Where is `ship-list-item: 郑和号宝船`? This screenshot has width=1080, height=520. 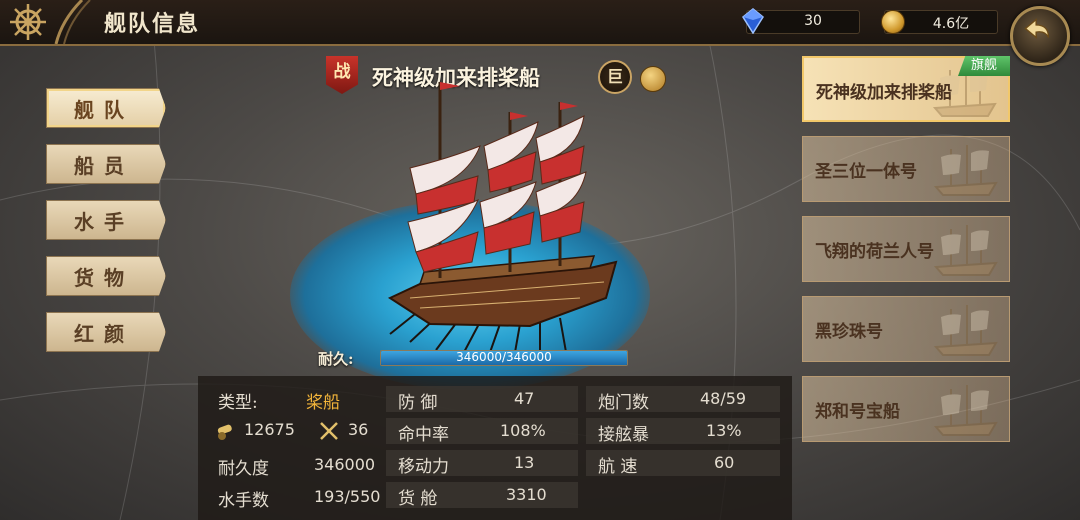
ship-list-item: 郑和号宝船 is located at coordinates (906, 409).